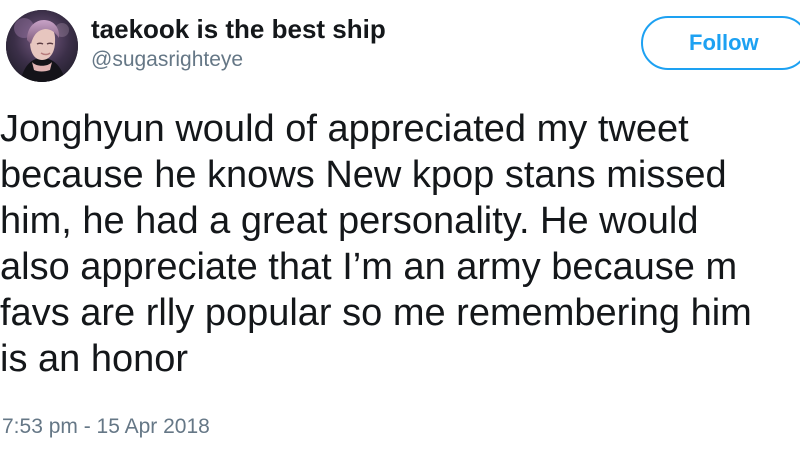 Image resolution: width=800 pixels, height=450 pixels. Describe the element at coordinates (94, 359) in the screenshot. I see `tweet-text-line: is an honor` at that location.